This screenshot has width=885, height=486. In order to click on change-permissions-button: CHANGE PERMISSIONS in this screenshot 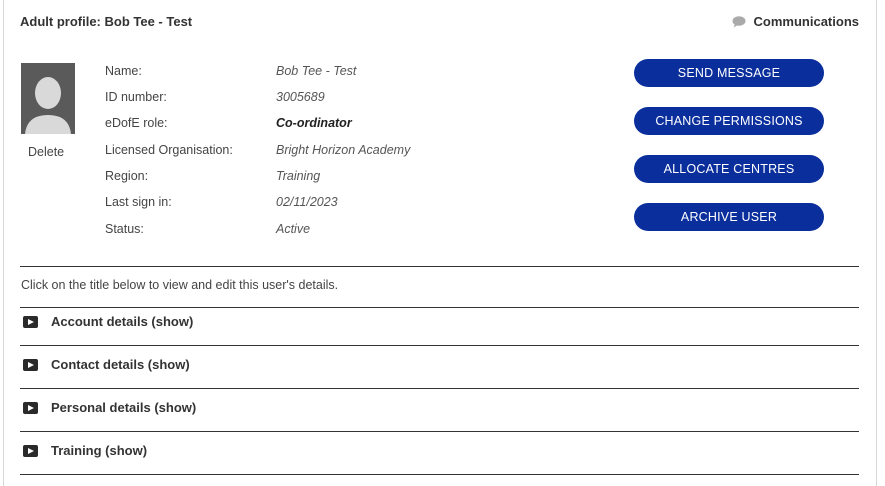, I will do `click(729, 121)`.